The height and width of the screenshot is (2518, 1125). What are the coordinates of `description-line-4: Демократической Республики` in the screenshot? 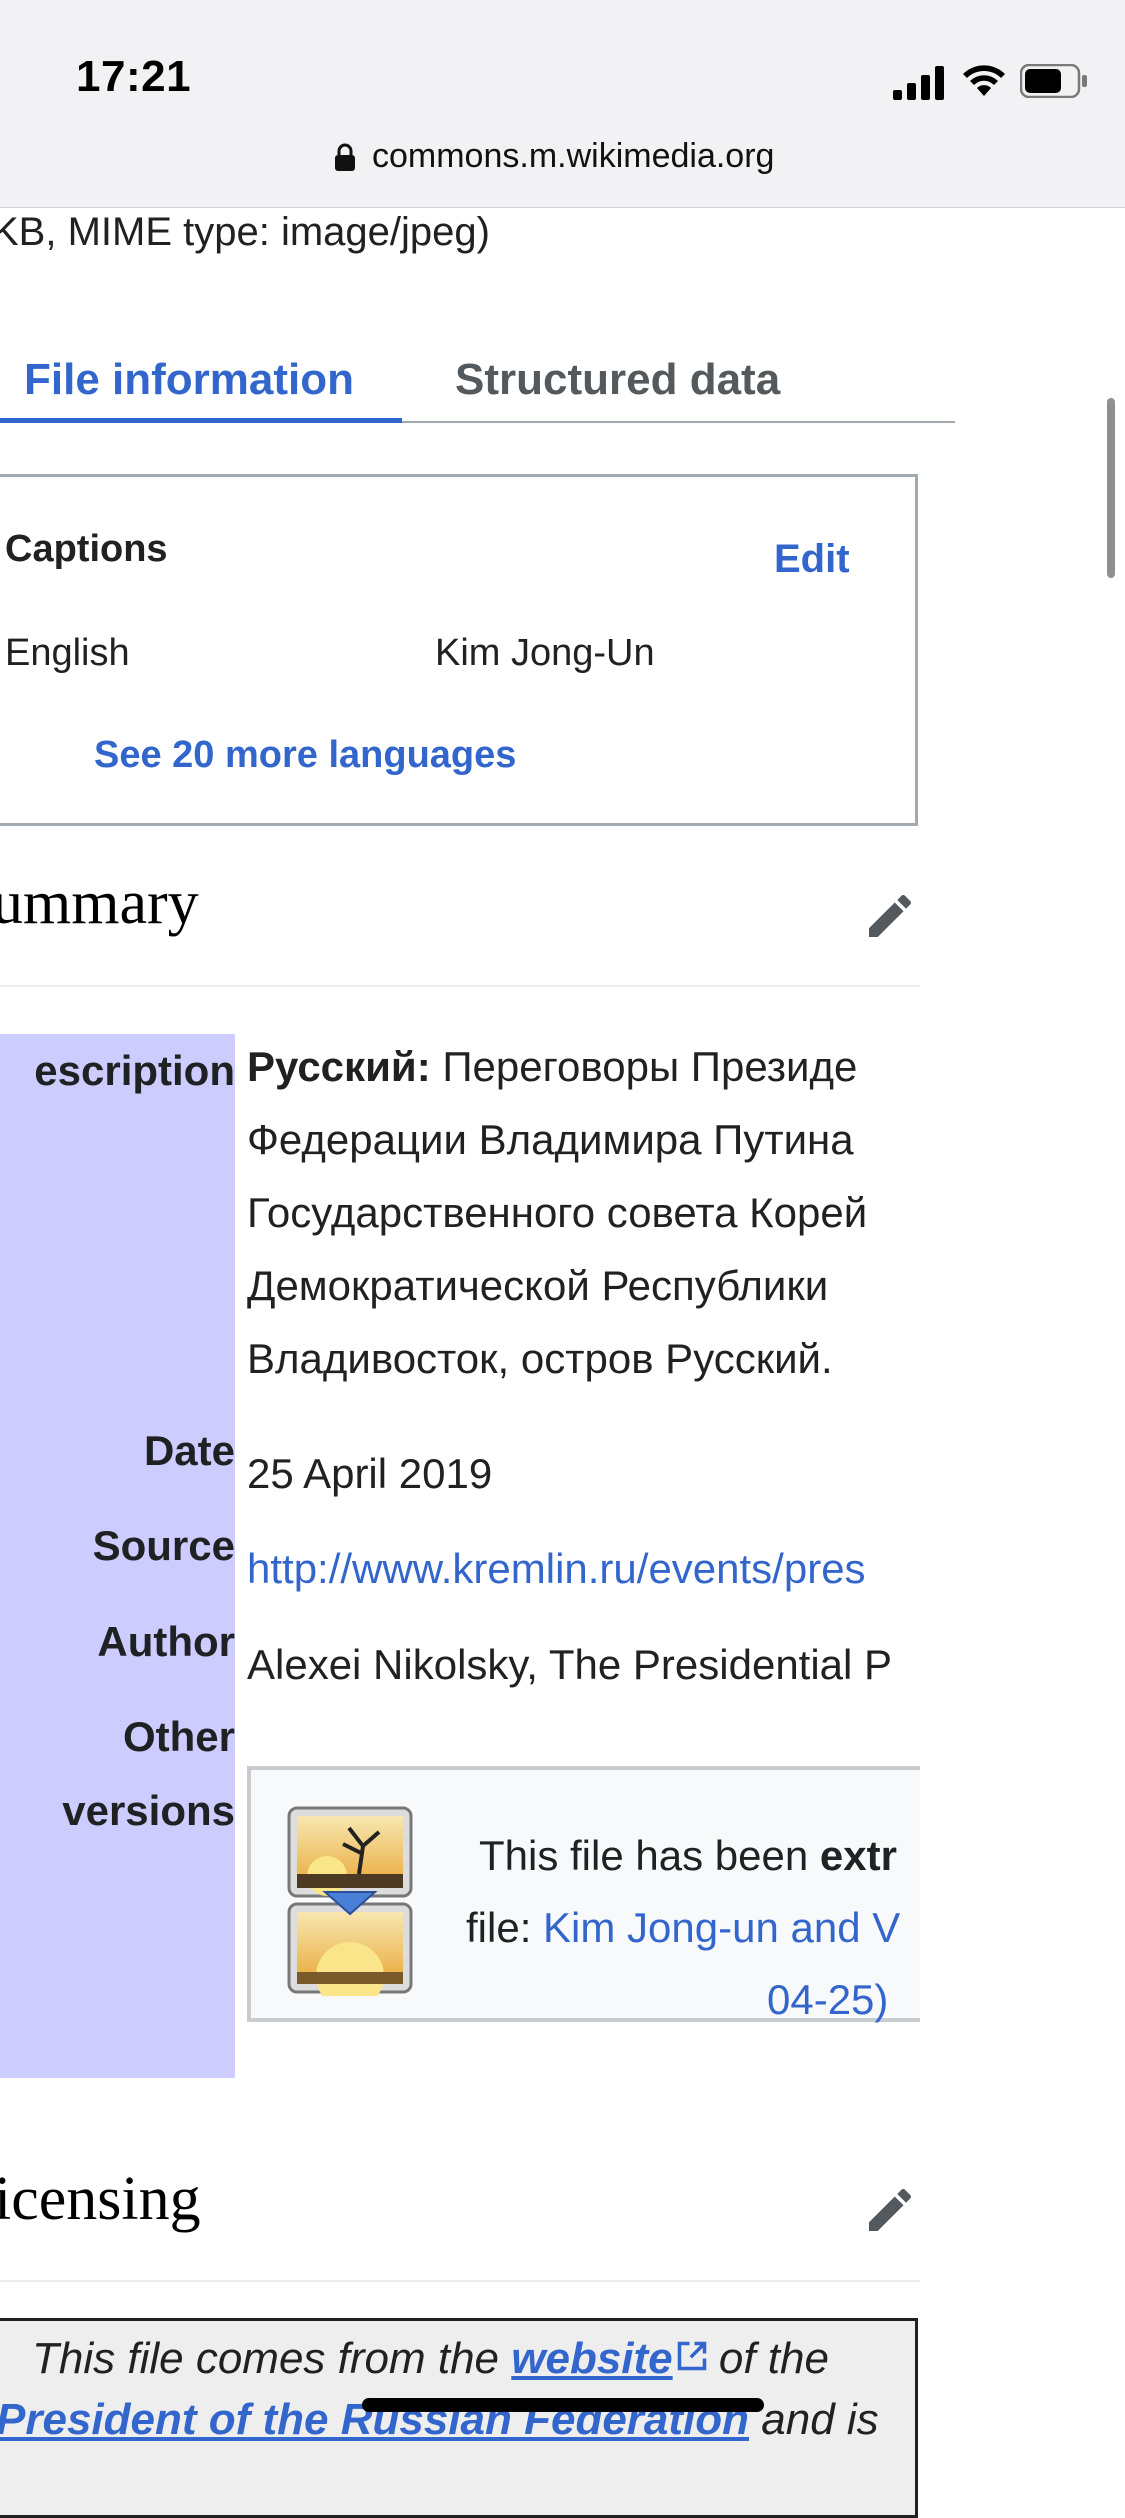 It's located at (538, 1285).